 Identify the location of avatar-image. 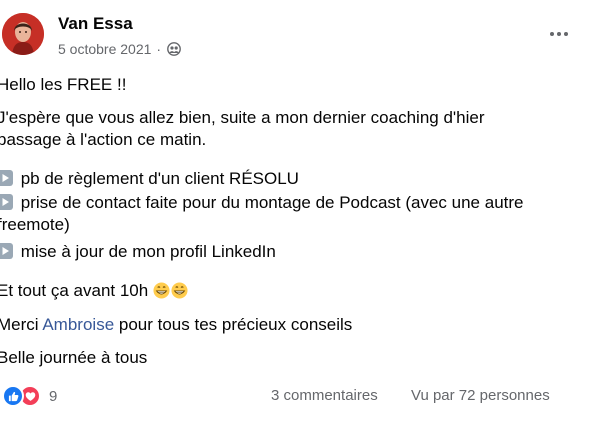
(23, 34).